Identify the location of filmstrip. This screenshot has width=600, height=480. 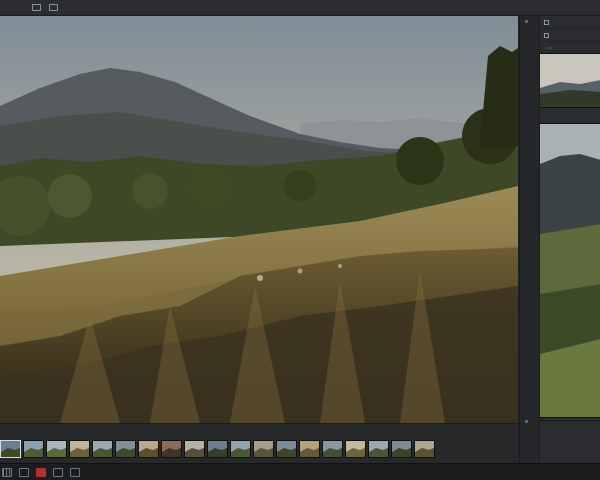
(259, 443).